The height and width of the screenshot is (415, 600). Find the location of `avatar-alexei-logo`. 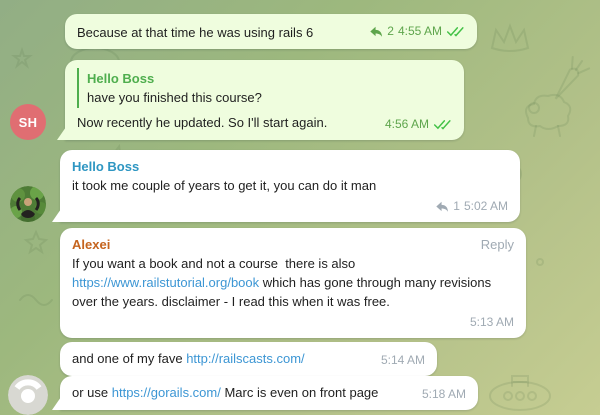

avatar-alexei-logo is located at coordinates (28, 395).